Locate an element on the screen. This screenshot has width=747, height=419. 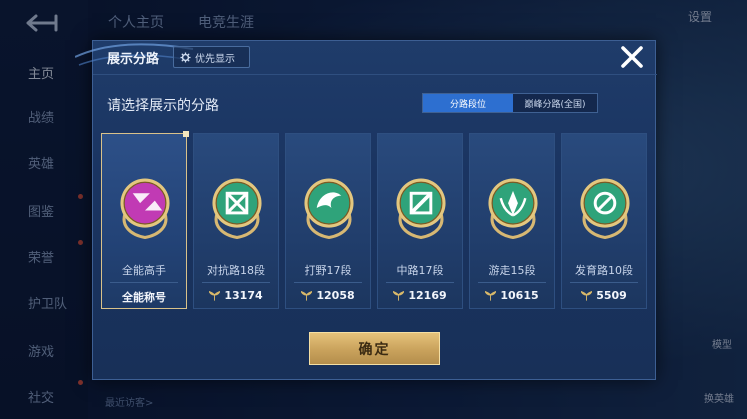
lane-card-stat-value: 10615 is located at coordinates (519, 295).